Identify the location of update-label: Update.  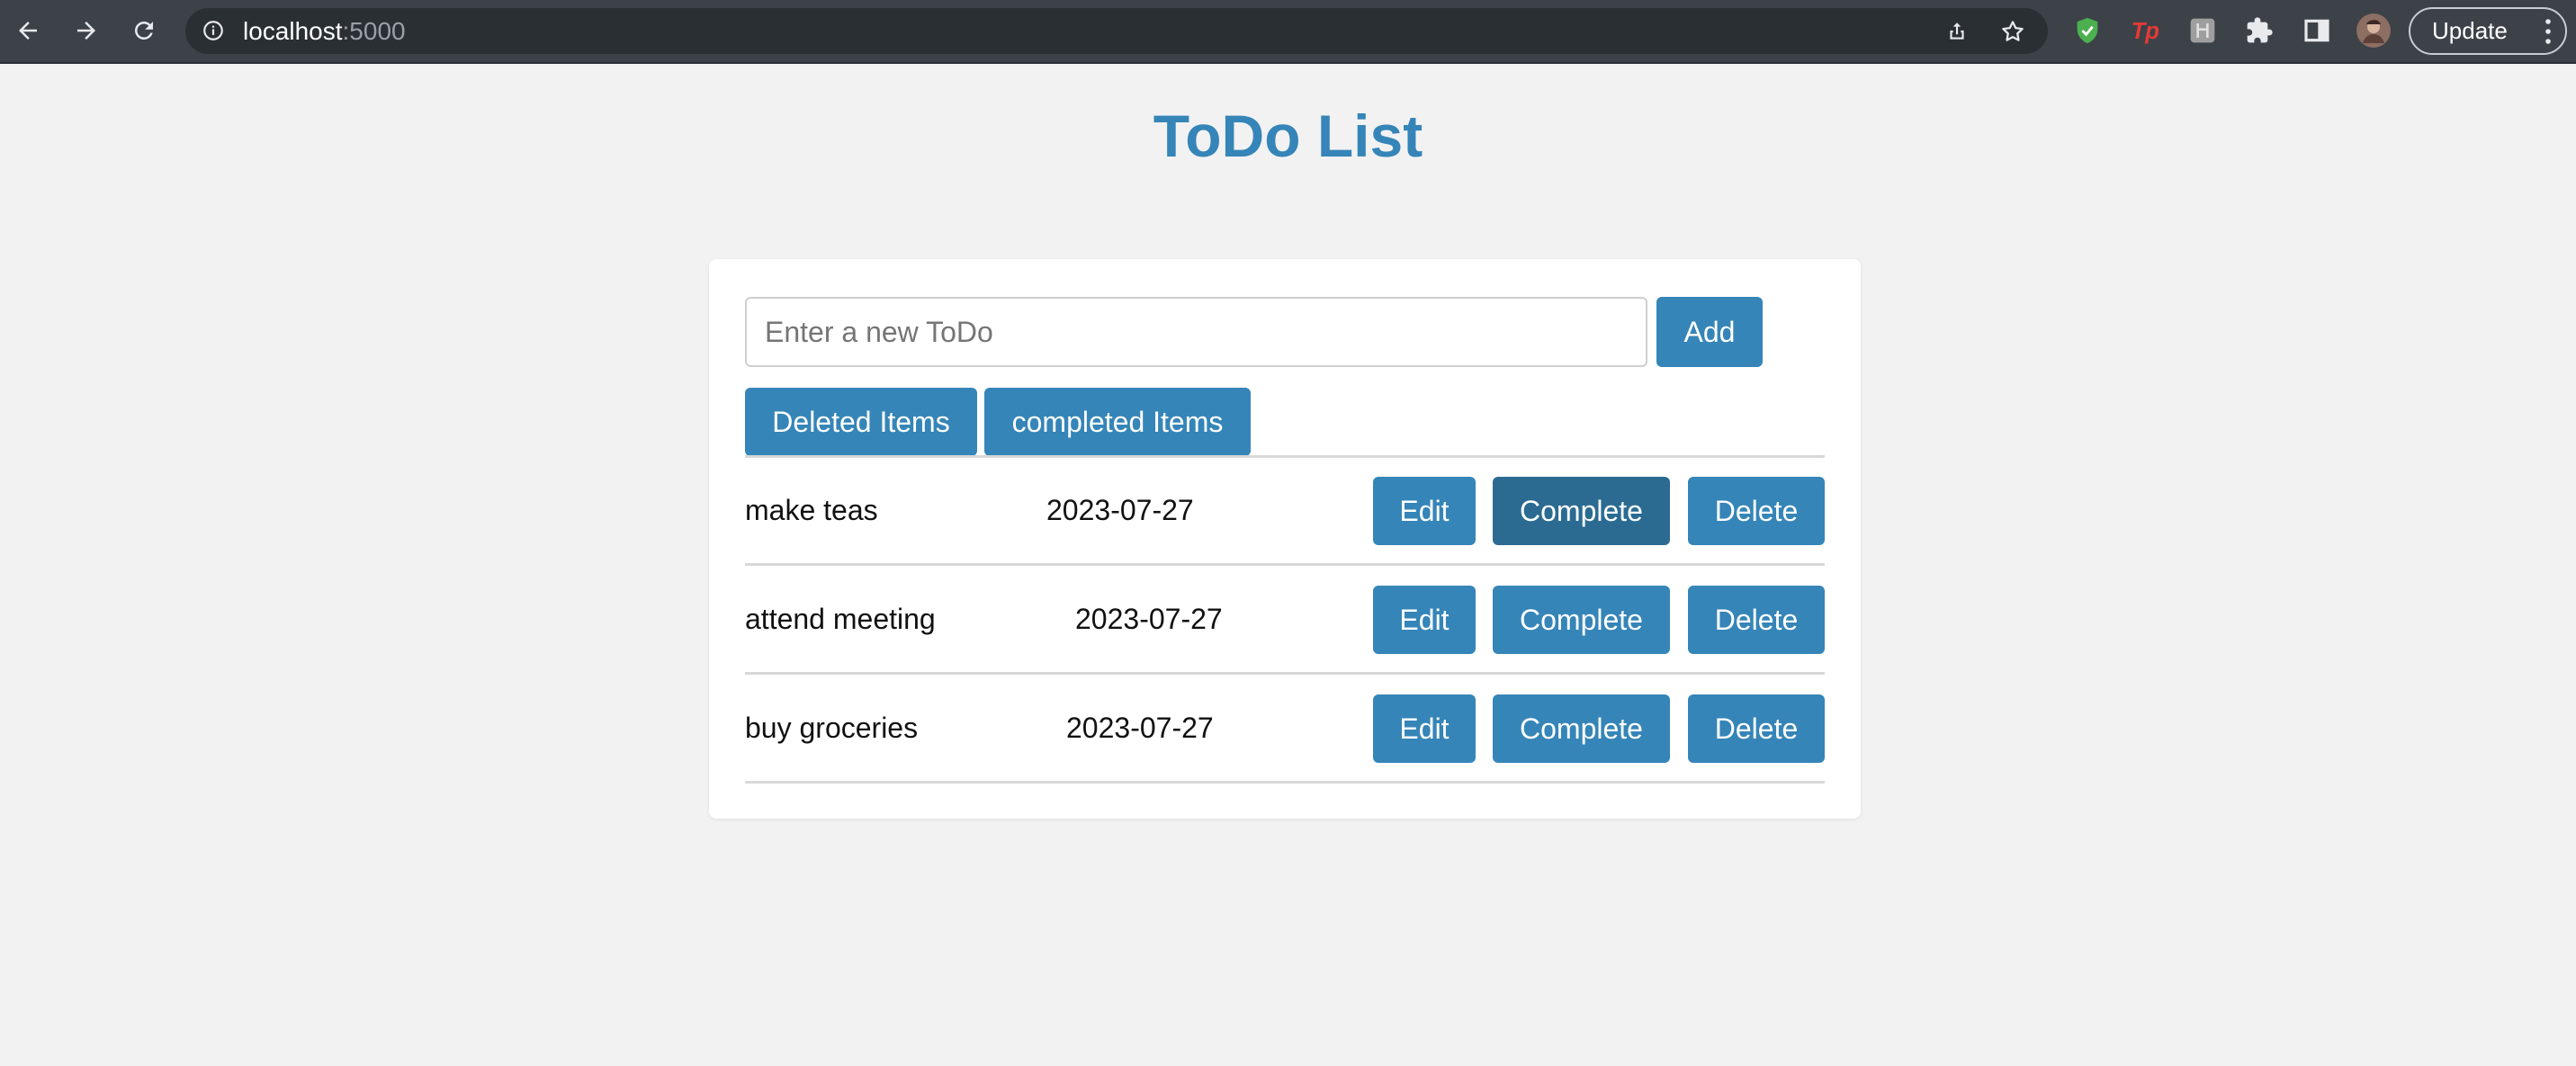
(2470, 30).